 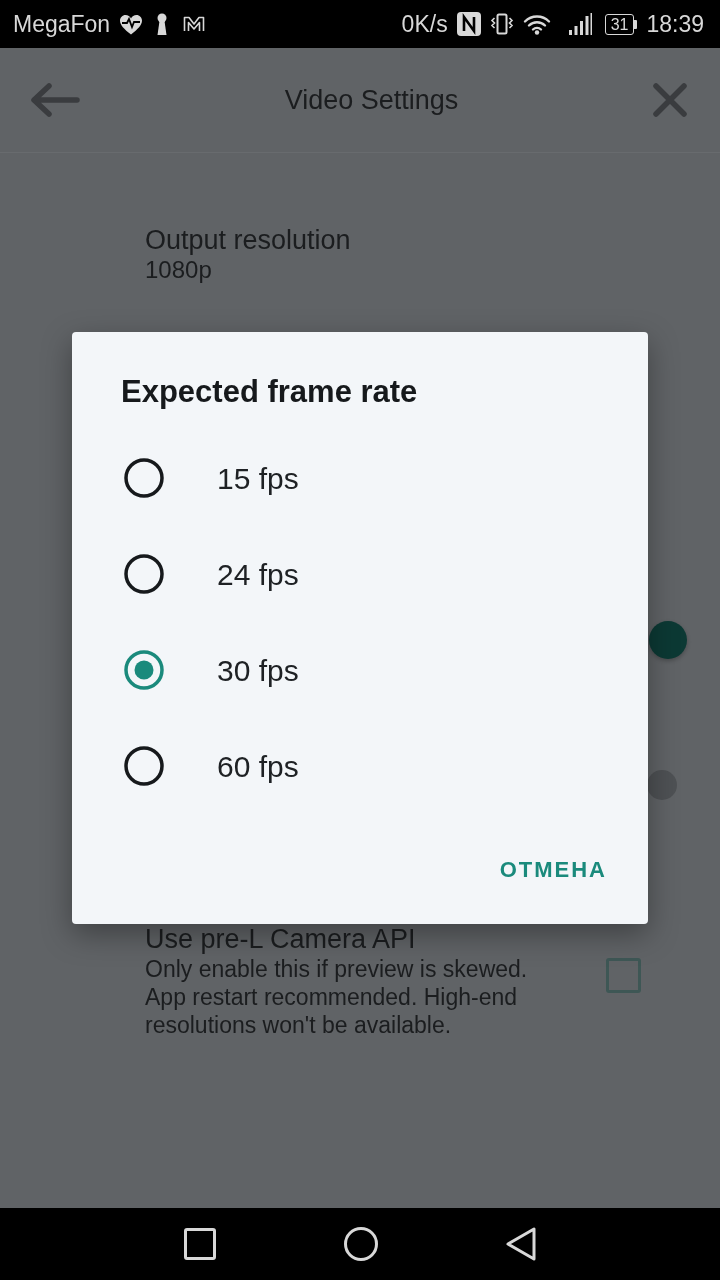 What do you see at coordinates (200, 1244) in the screenshot?
I see `square-icon` at bounding box center [200, 1244].